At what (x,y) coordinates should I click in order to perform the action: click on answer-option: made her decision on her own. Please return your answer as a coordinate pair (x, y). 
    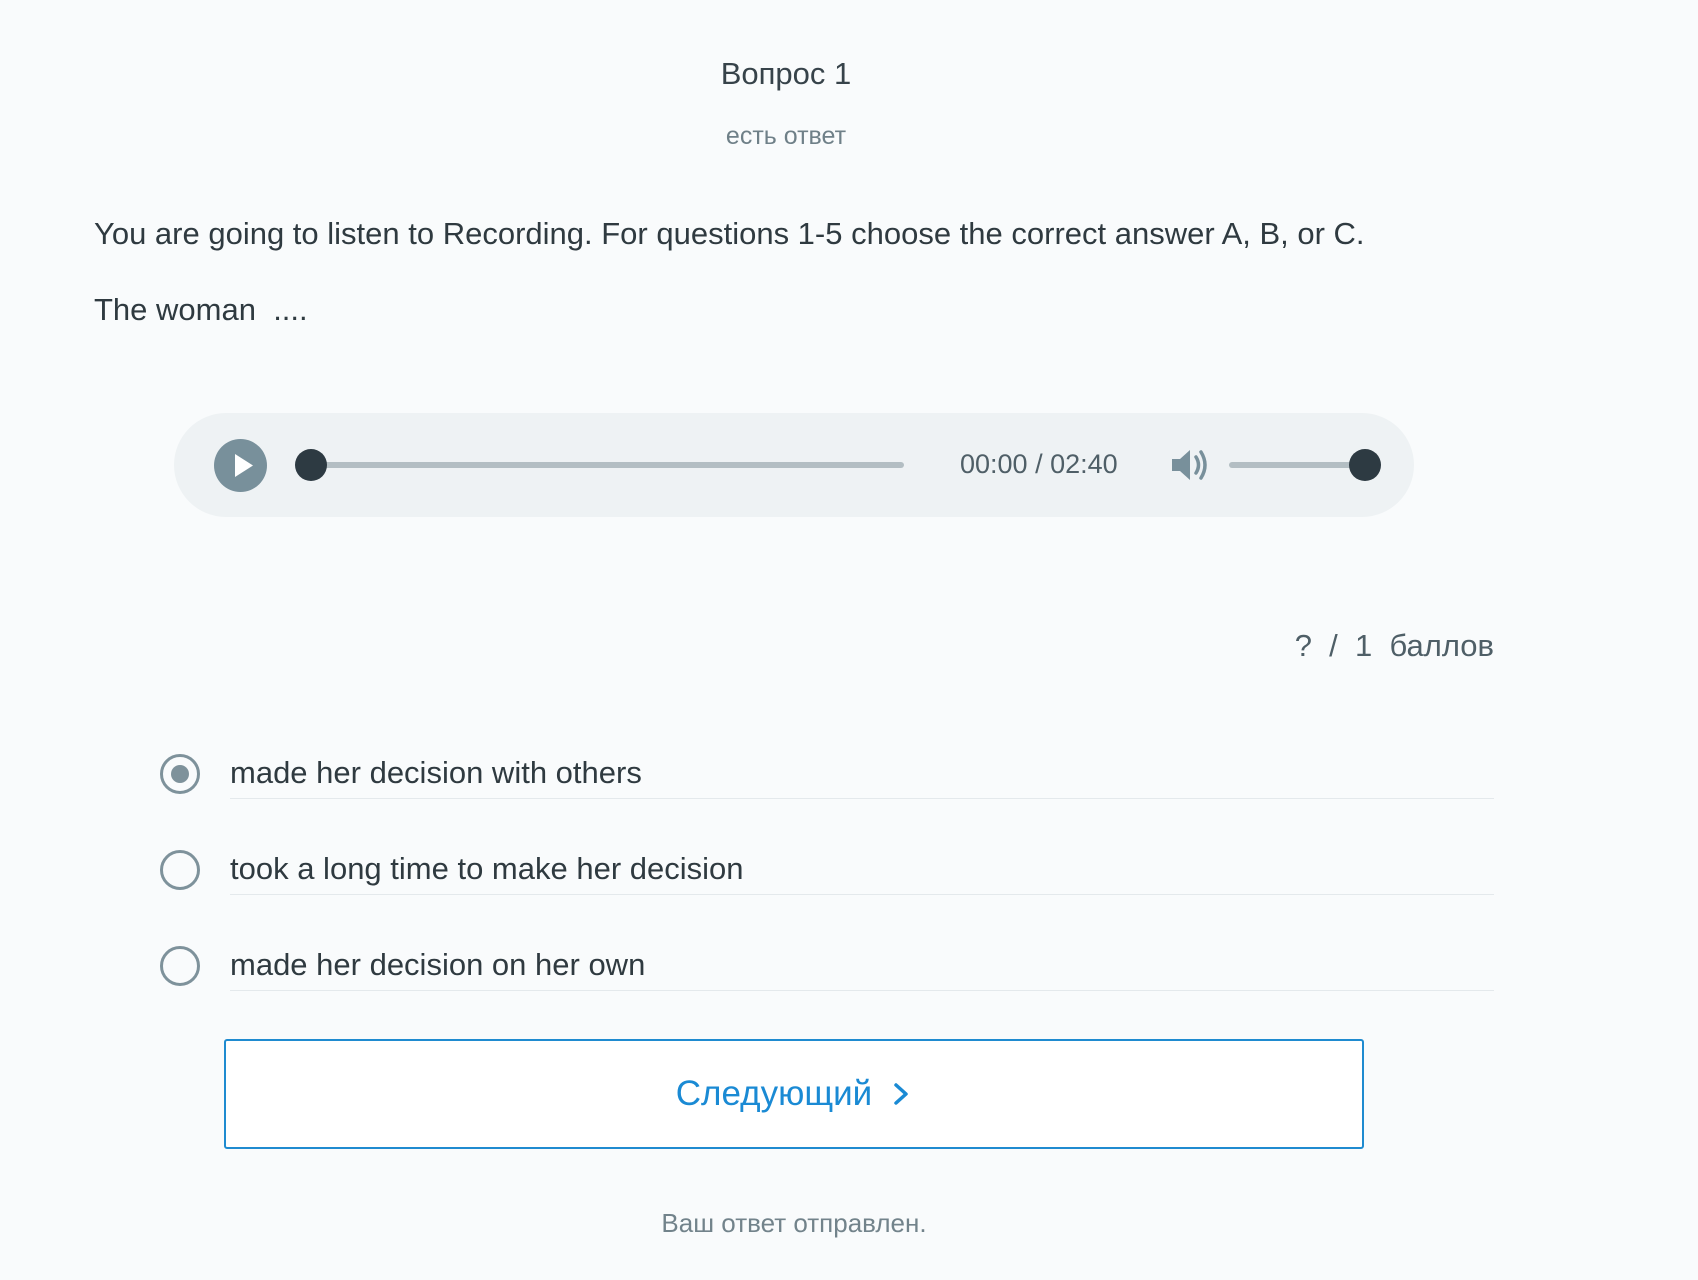
    Looking at the image, I should click on (827, 980).